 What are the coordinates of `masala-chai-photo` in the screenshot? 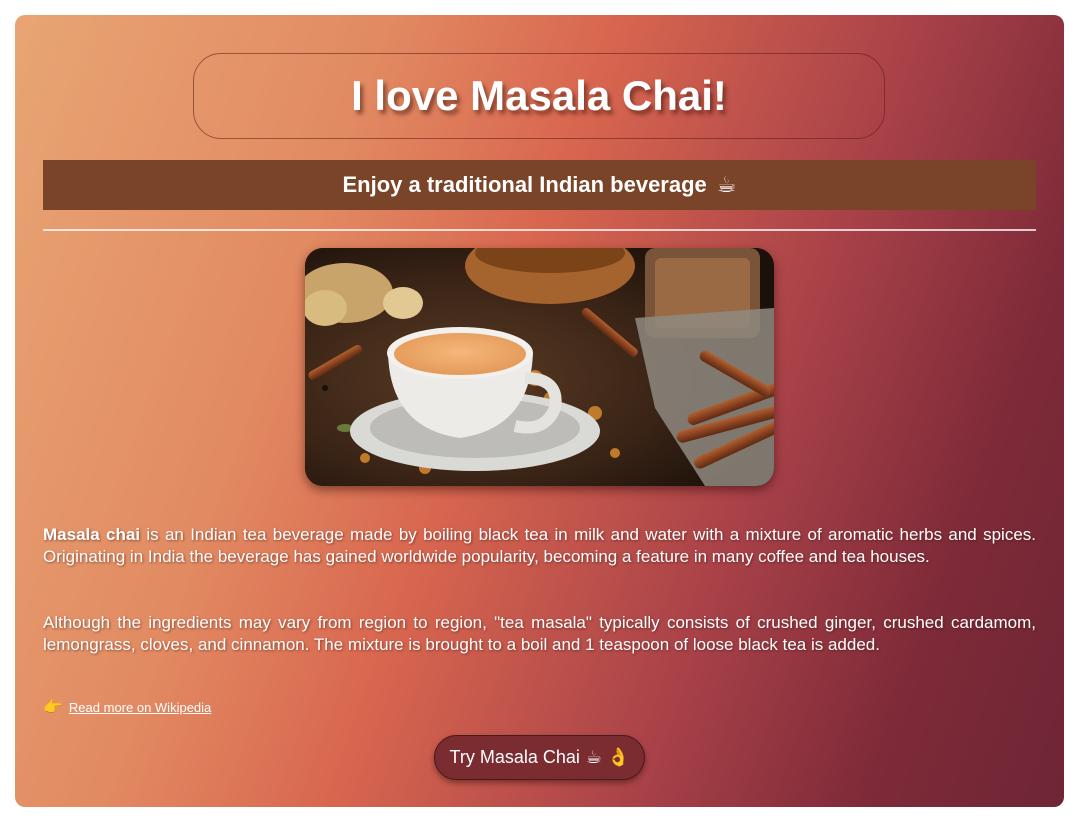 It's located at (539, 367).